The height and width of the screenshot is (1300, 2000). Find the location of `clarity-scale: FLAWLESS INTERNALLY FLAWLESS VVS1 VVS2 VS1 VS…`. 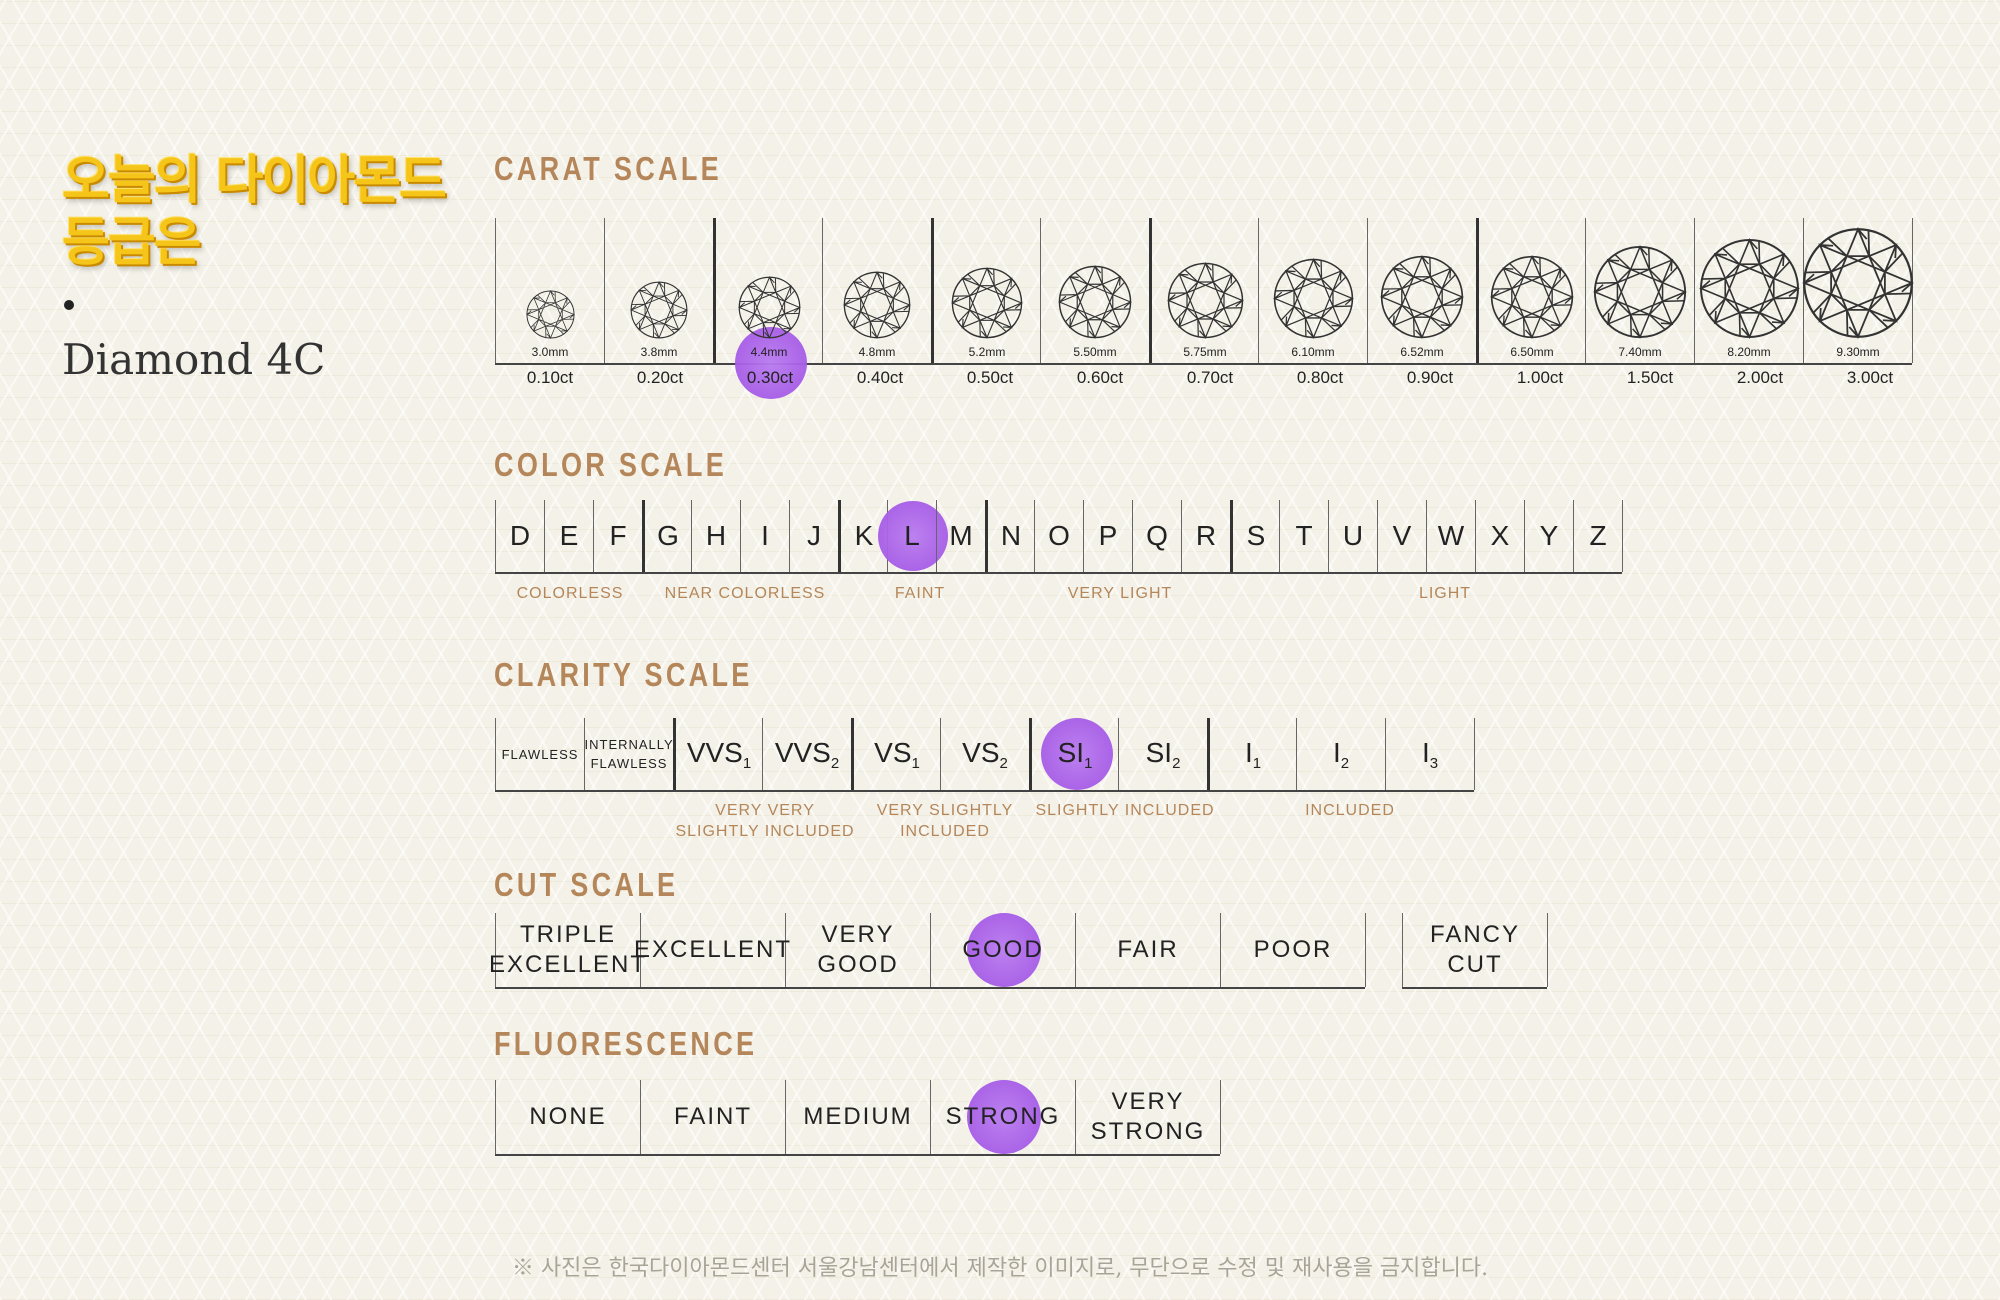

clarity-scale: FLAWLESS INTERNALLY FLAWLESS VVS1 VVS2 VS1 VS… is located at coordinates (985, 755).